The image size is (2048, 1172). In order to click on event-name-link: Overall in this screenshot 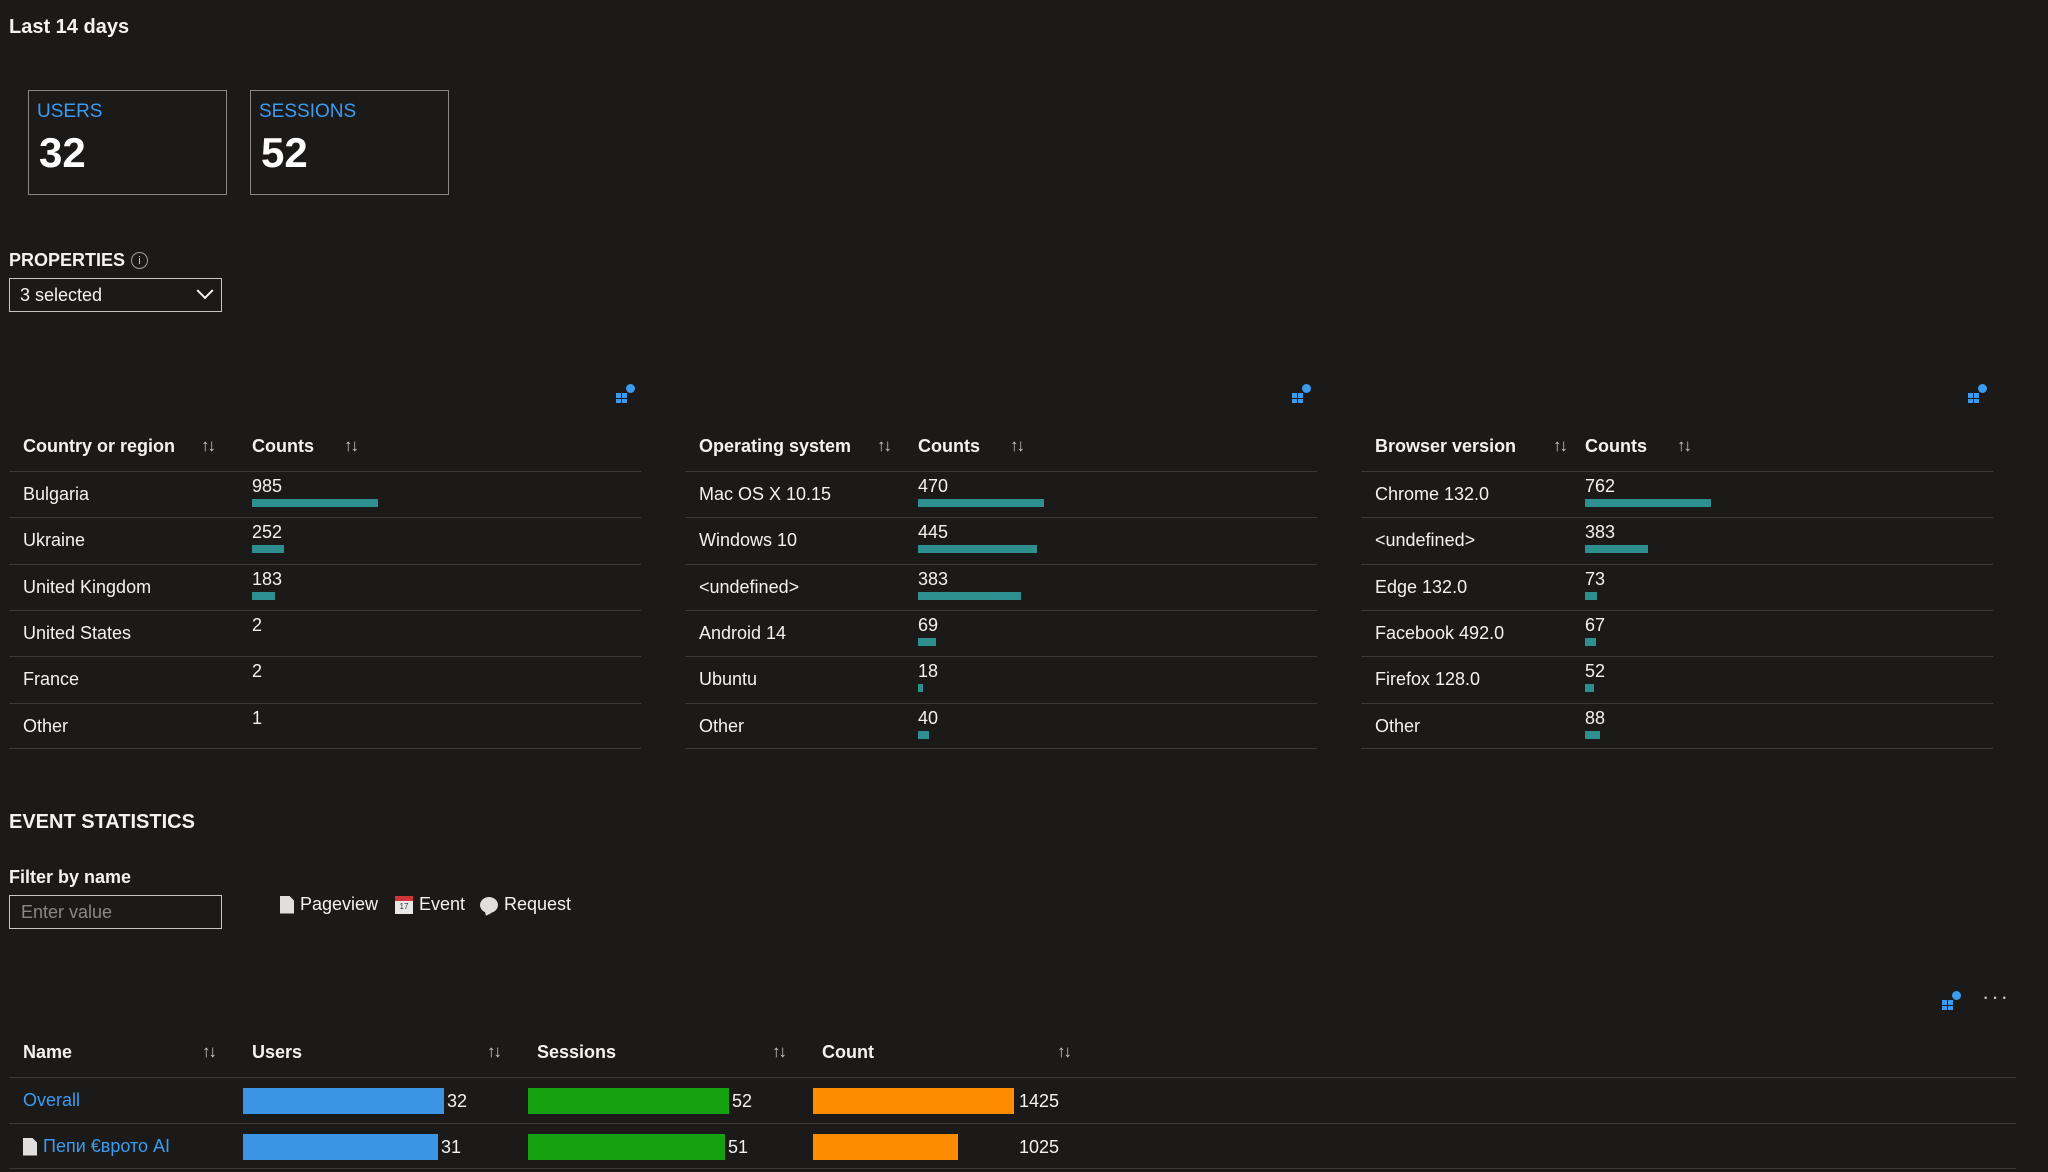, I will do `click(51, 1100)`.